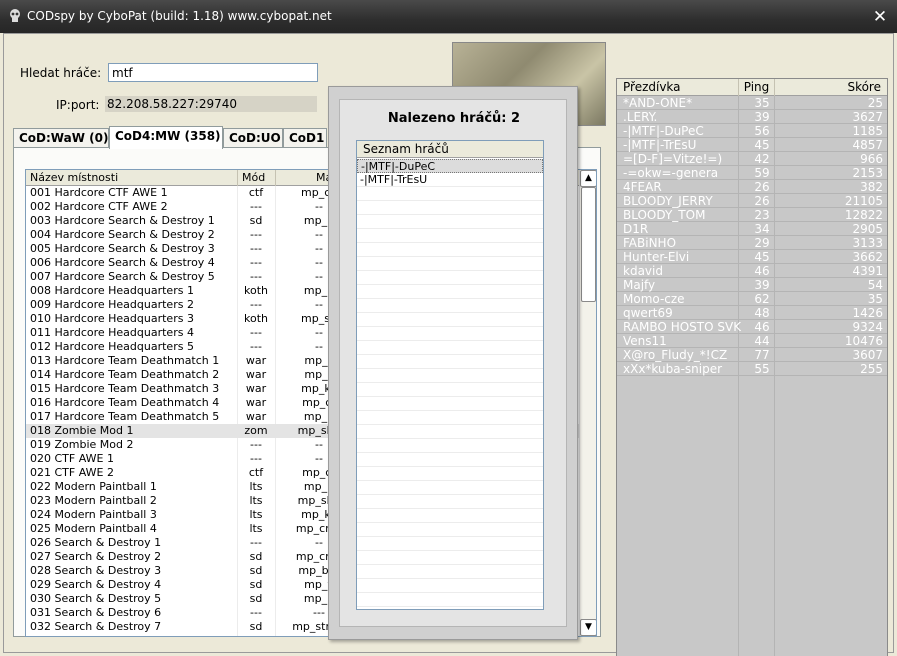  What do you see at coordinates (256, 430) in the screenshot?
I see `server-cell-mode: zom` at bounding box center [256, 430].